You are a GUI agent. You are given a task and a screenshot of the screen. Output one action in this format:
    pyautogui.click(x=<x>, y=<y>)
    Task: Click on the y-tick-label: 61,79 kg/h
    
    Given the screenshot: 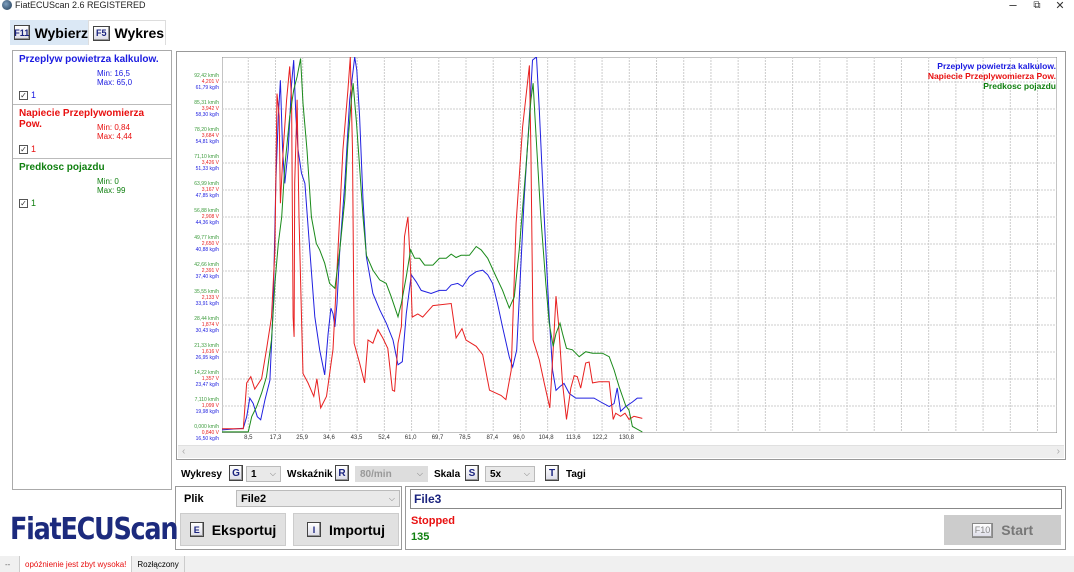 What is the action you would take?
    pyautogui.click(x=207, y=88)
    